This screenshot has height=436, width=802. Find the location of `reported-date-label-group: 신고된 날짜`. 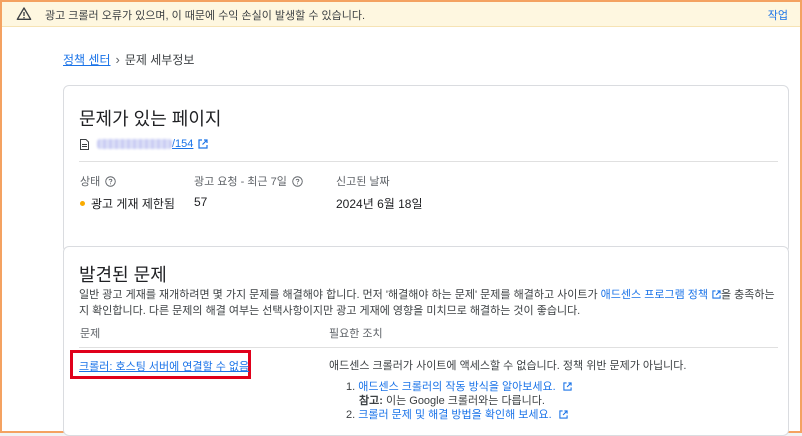

reported-date-label-group: 신고된 날짜 is located at coordinates (363, 181).